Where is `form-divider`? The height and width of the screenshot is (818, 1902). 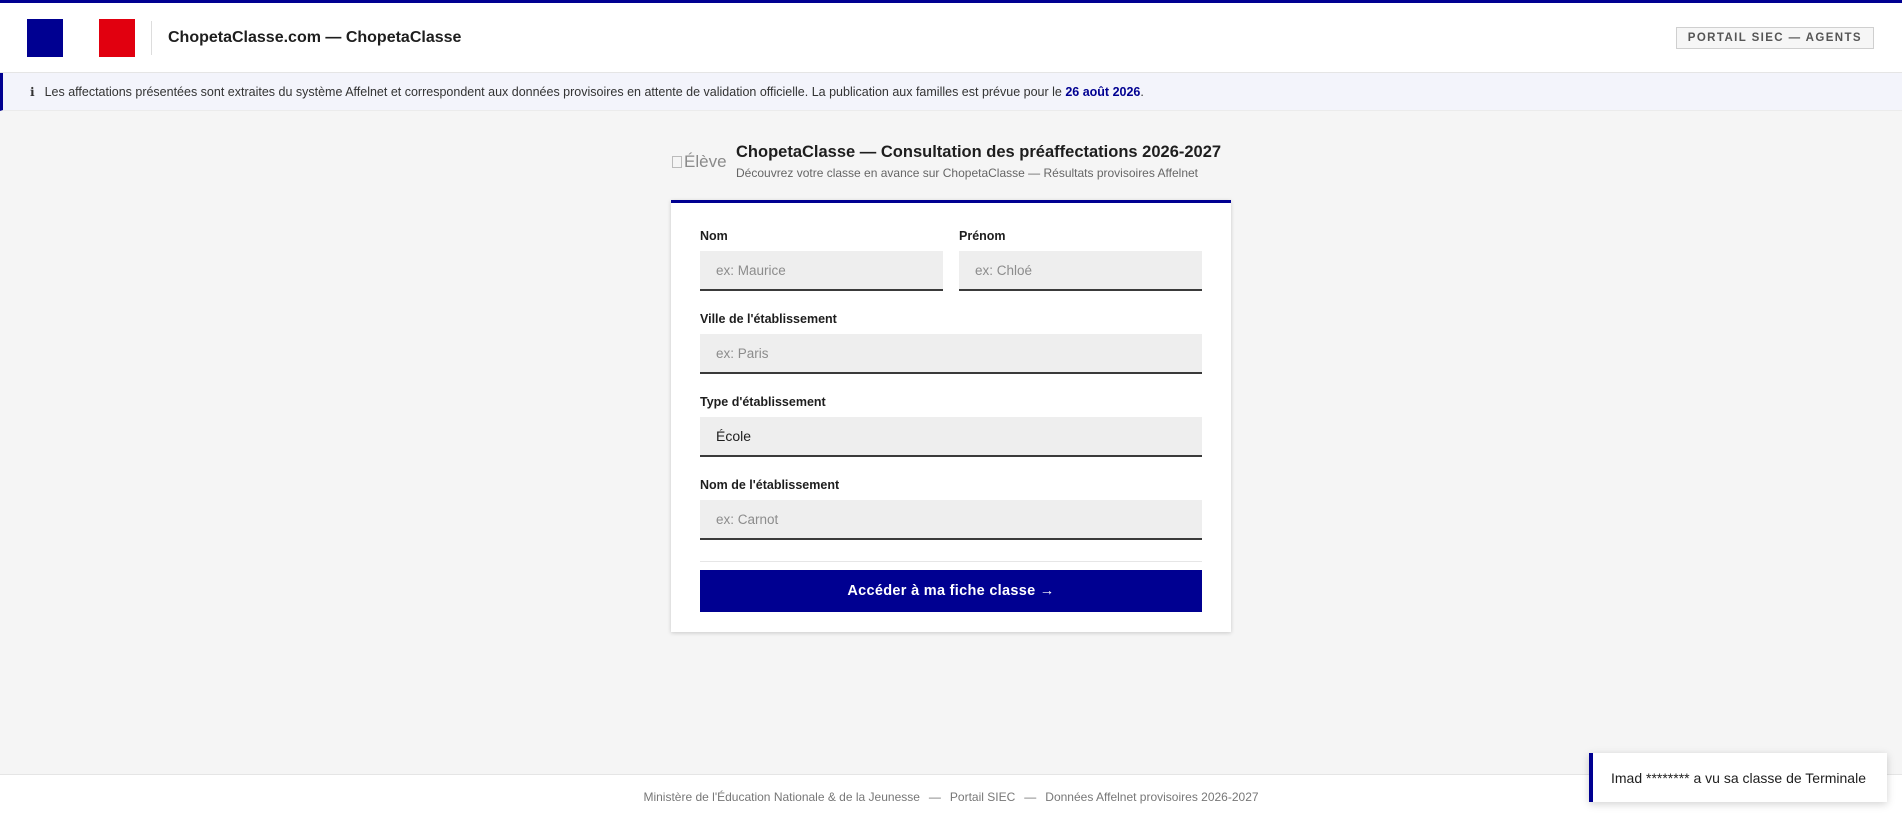 form-divider is located at coordinates (951, 561).